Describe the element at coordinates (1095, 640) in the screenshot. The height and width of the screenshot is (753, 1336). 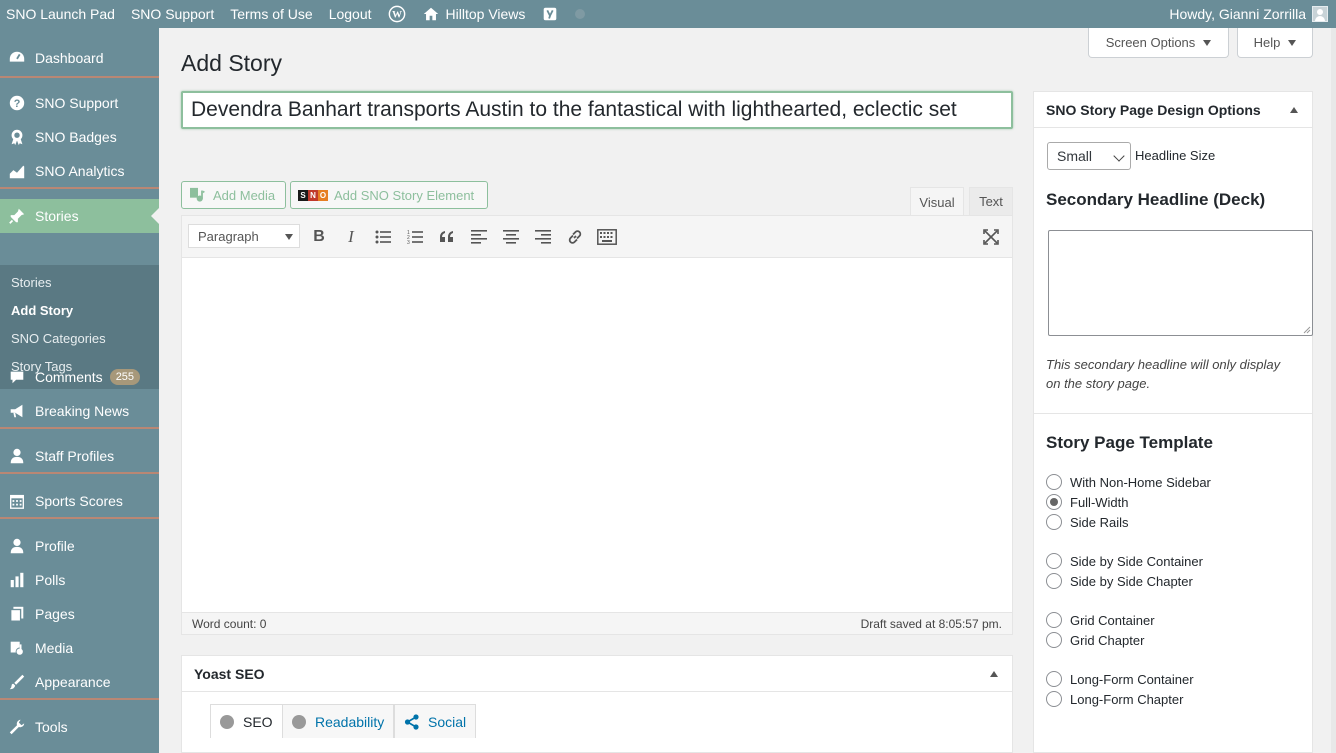
I see `template-option-grid-chapter: Grid Chapter` at that location.